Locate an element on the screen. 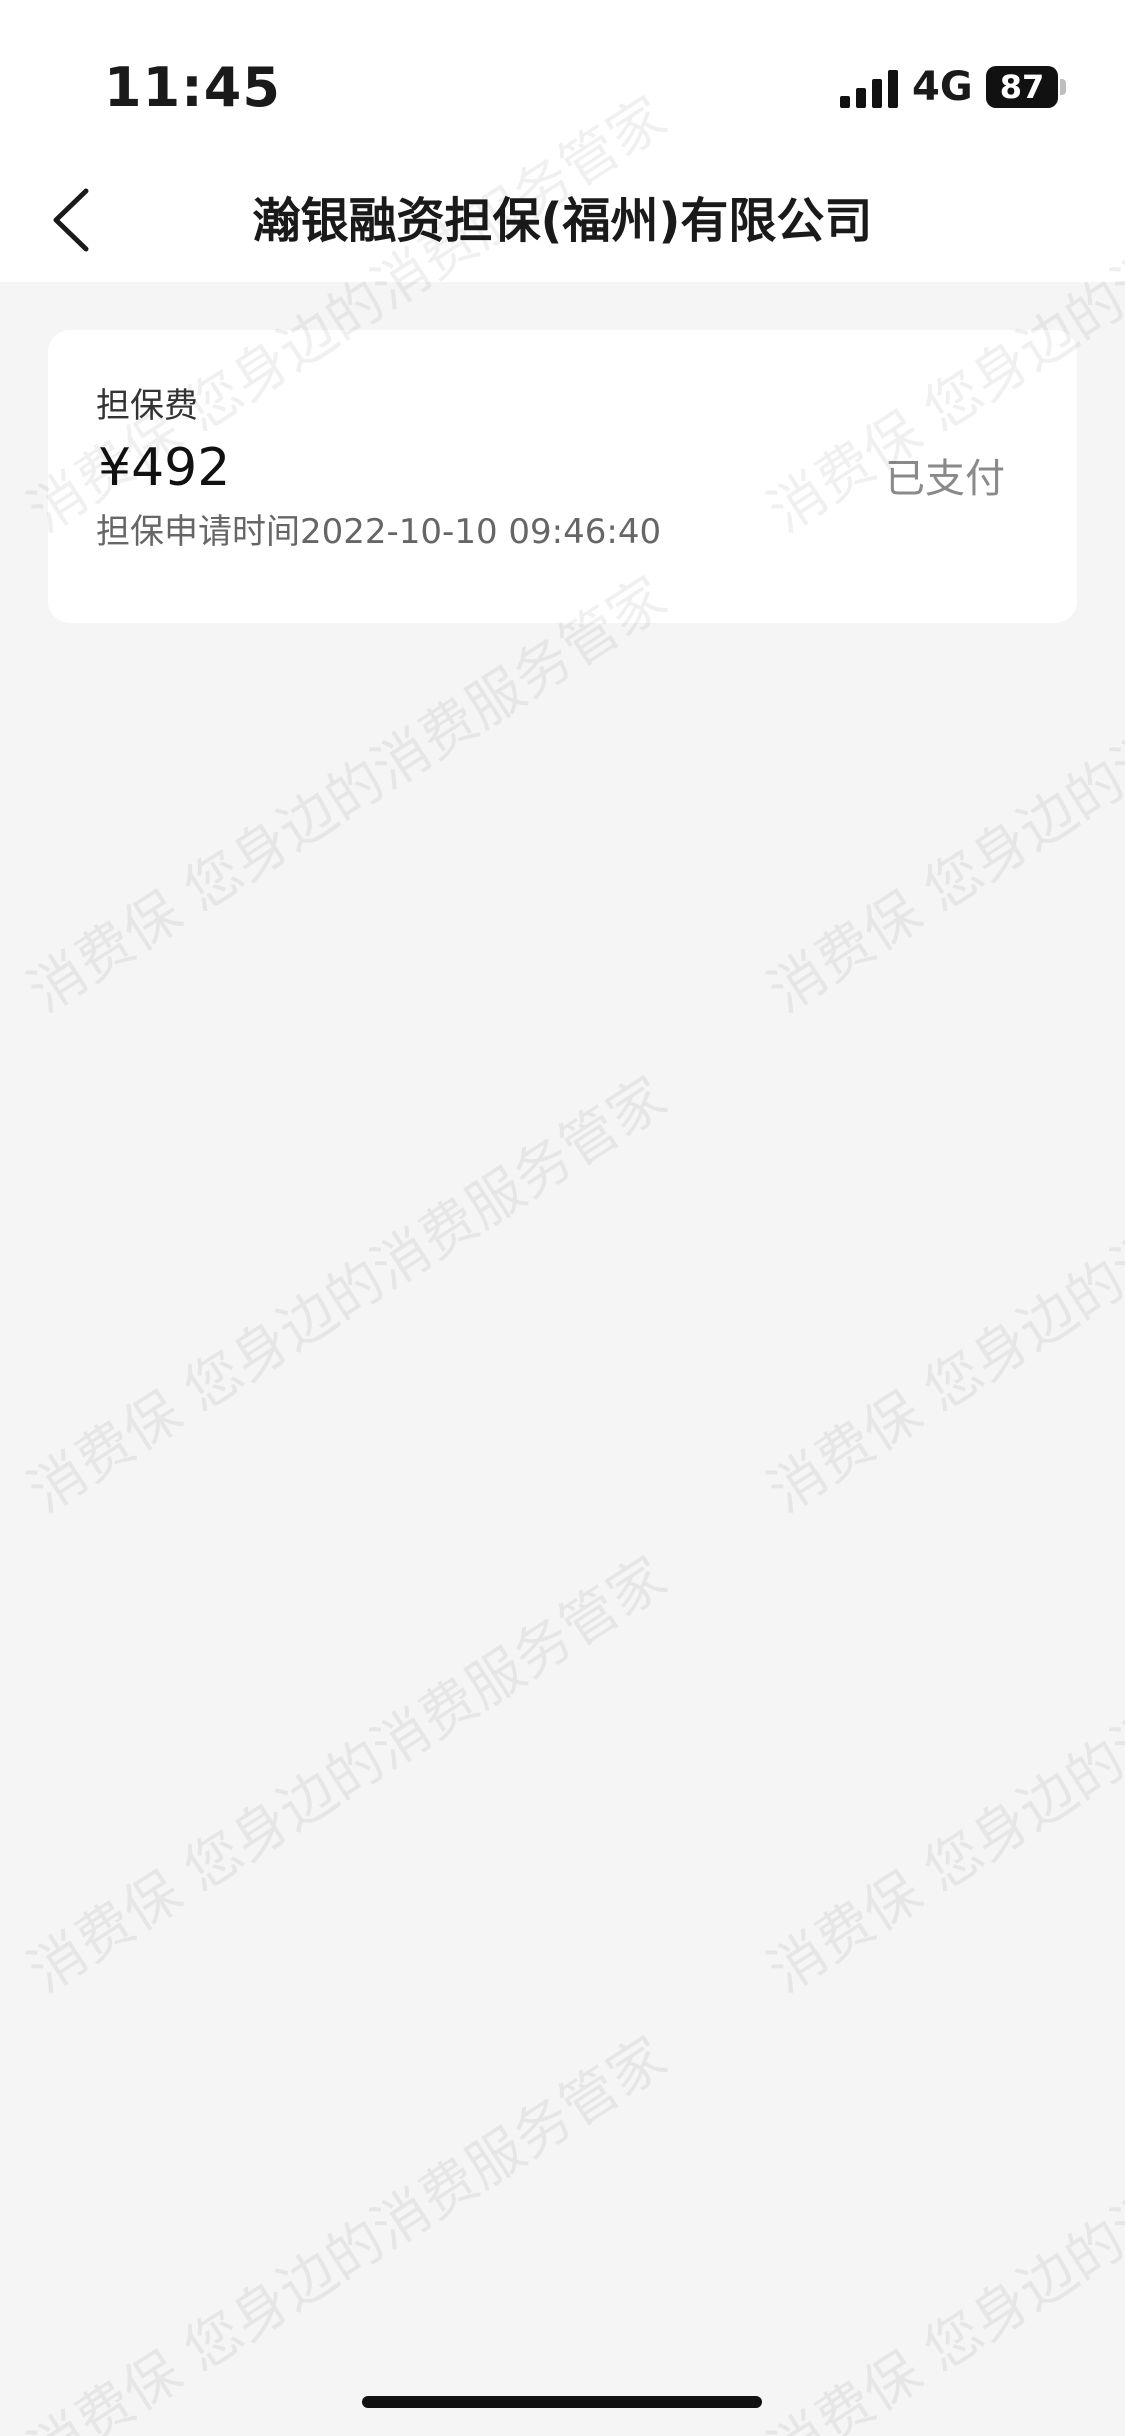 Image resolution: width=1125 pixels, height=2436 pixels. payment-status: 已支付 is located at coordinates (945, 479).